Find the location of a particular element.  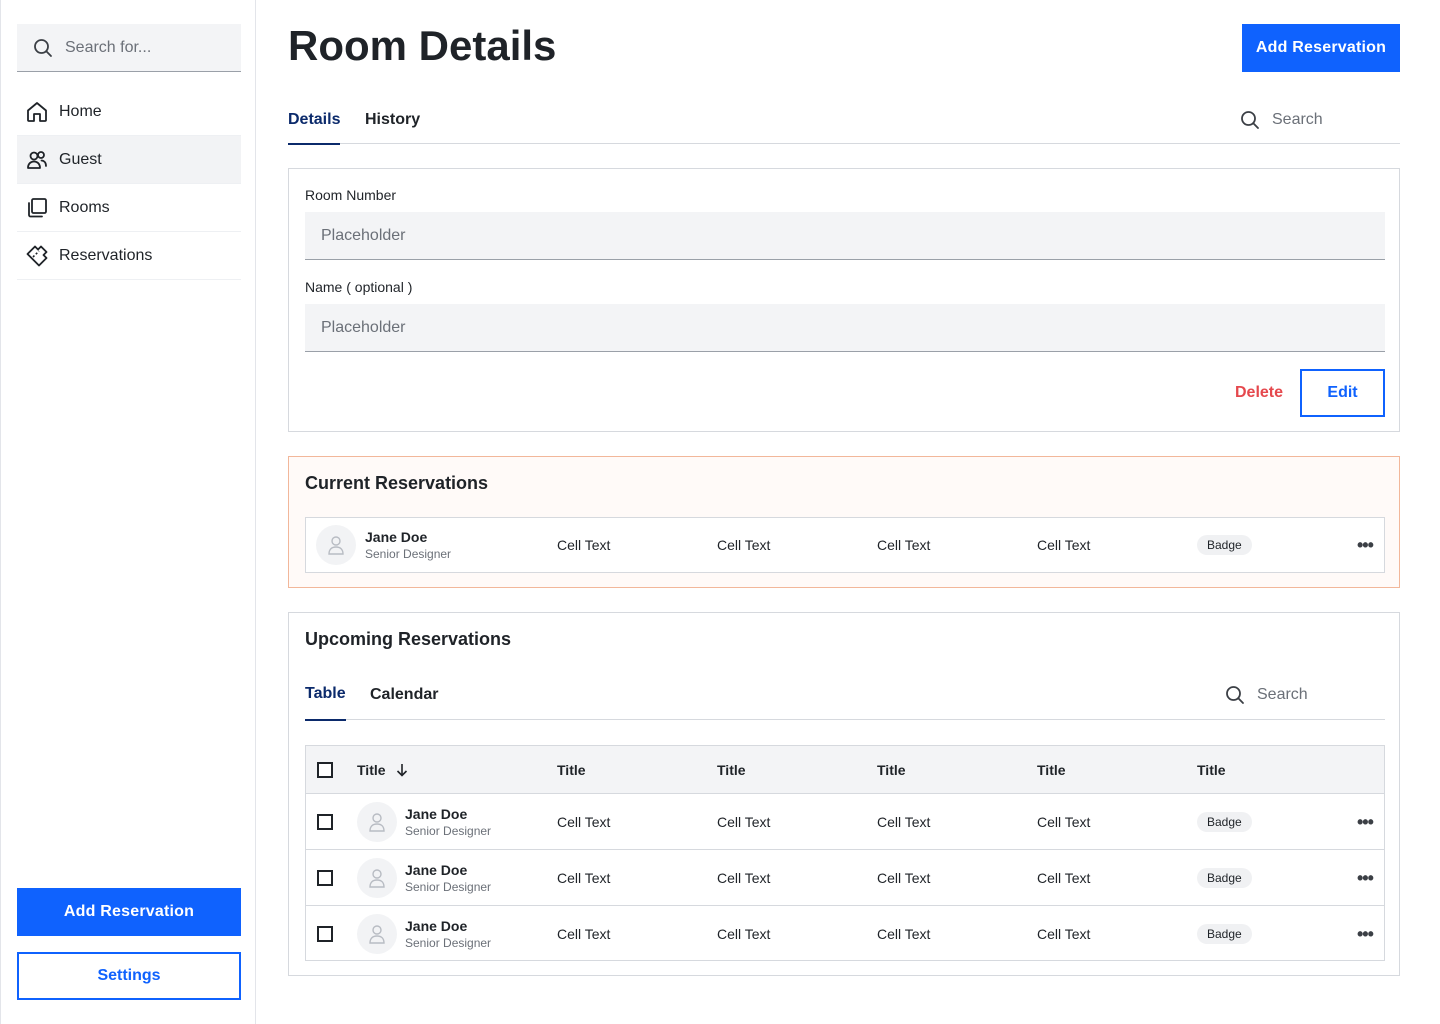

tab-details: Details is located at coordinates (314, 120).